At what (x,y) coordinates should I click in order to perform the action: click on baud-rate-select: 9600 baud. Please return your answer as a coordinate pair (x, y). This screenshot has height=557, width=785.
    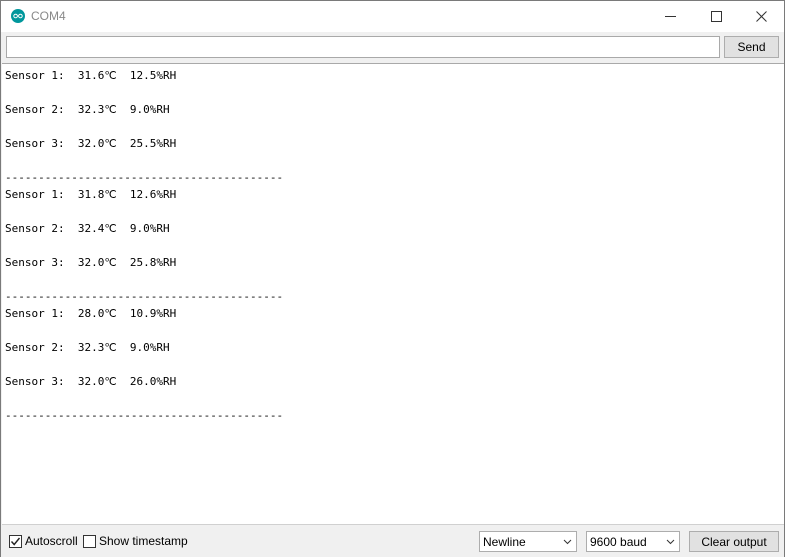
    Looking at the image, I should click on (633, 541).